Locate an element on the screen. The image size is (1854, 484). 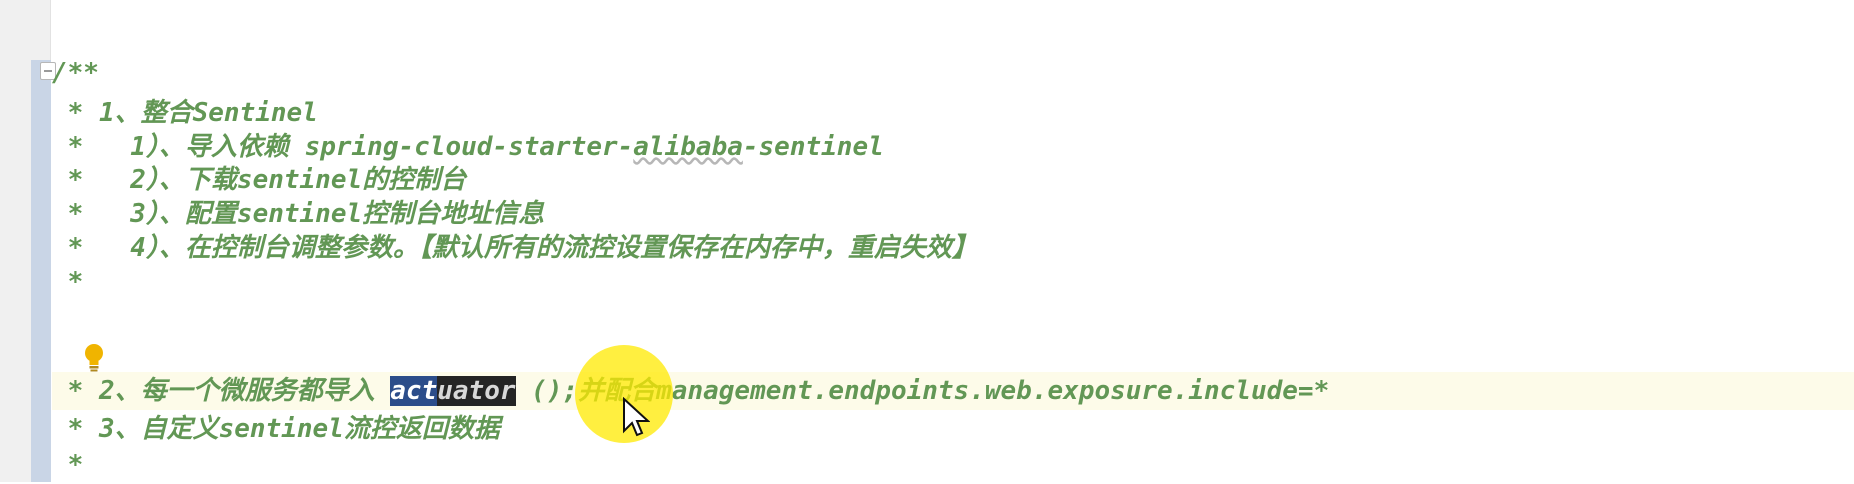
line9-prefix: * 2、每一个微服务都导入 is located at coordinates (221, 391).